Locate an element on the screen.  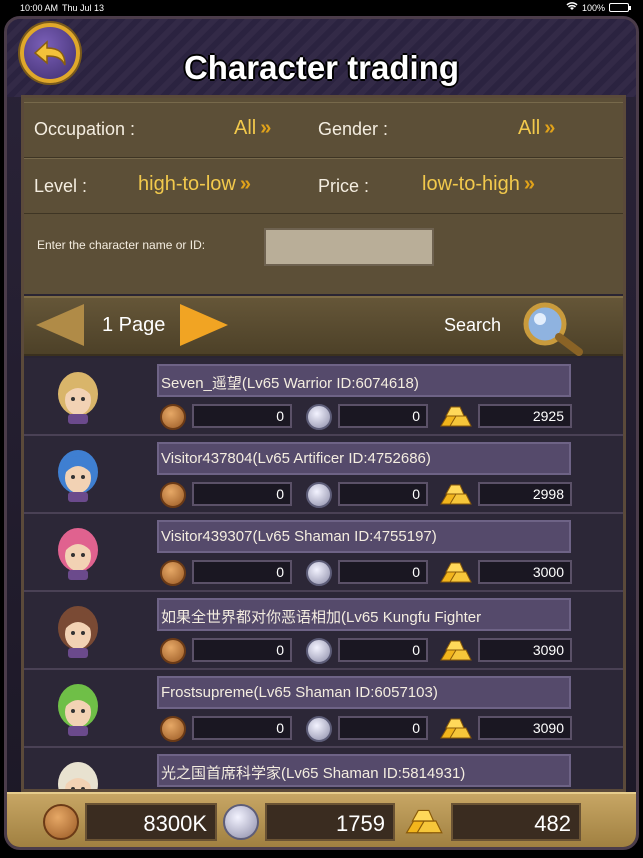
wallet-bronze: 8300K is located at coordinates (151, 822).